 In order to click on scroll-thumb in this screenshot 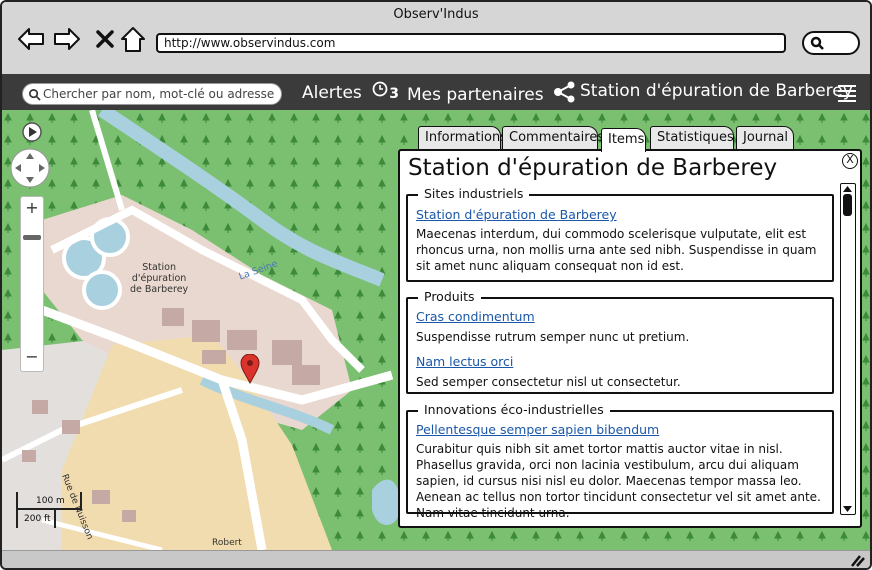, I will do `click(847, 205)`.